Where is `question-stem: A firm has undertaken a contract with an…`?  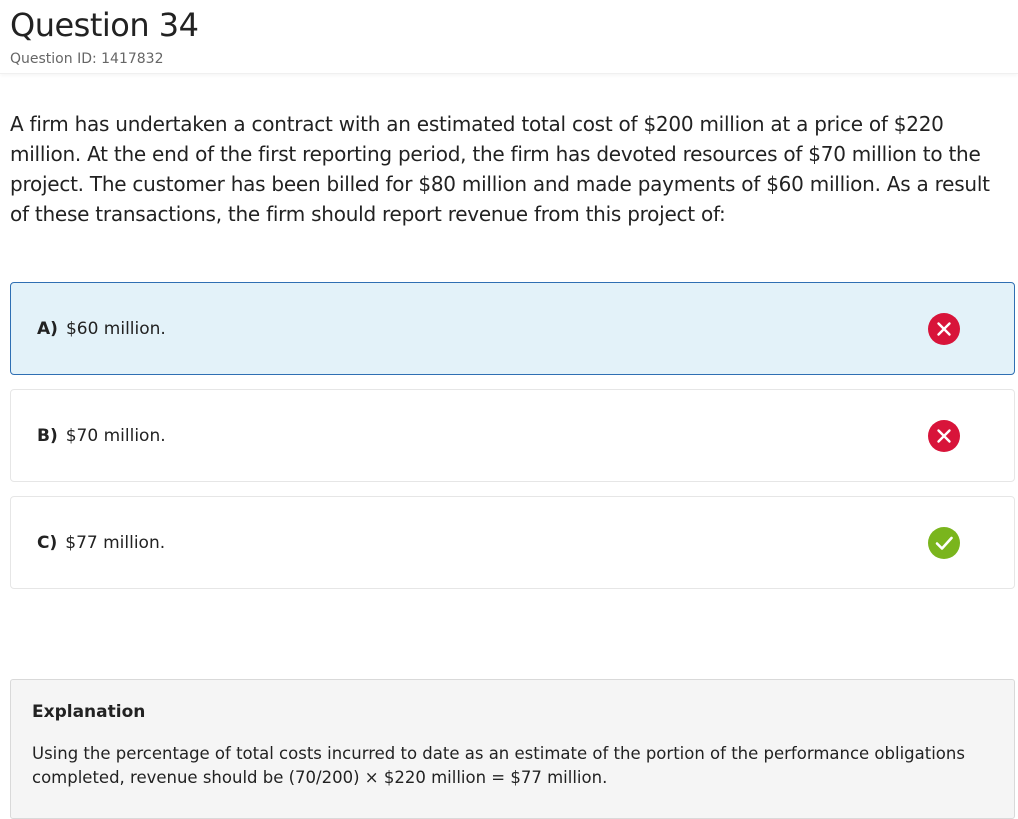 question-stem: A firm has undertaken a contract with an… is located at coordinates (500, 169).